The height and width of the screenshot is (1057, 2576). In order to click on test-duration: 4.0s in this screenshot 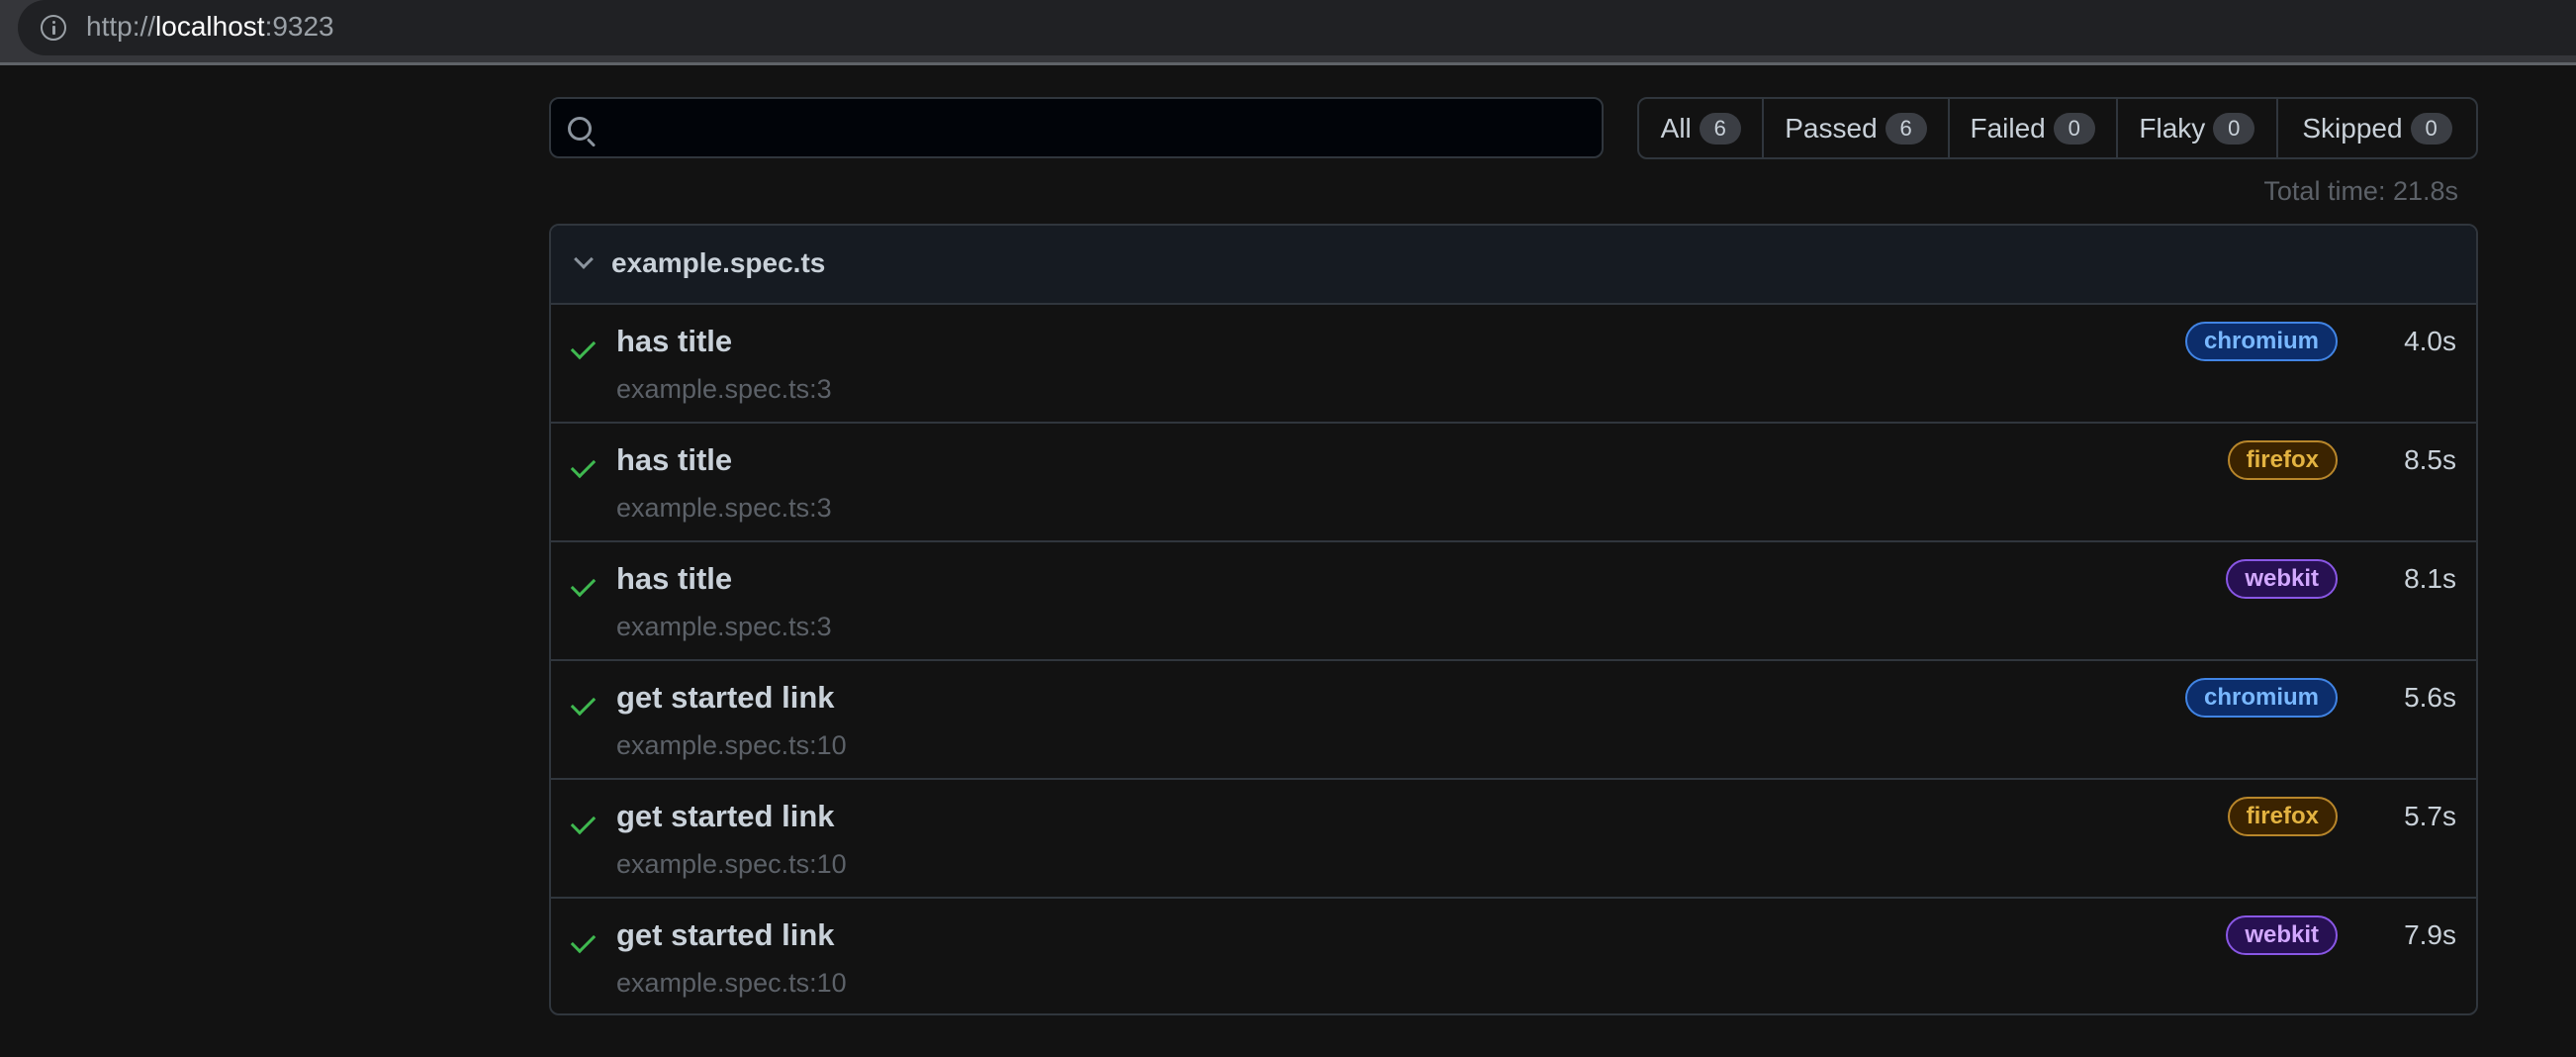, I will do `click(2430, 341)`.